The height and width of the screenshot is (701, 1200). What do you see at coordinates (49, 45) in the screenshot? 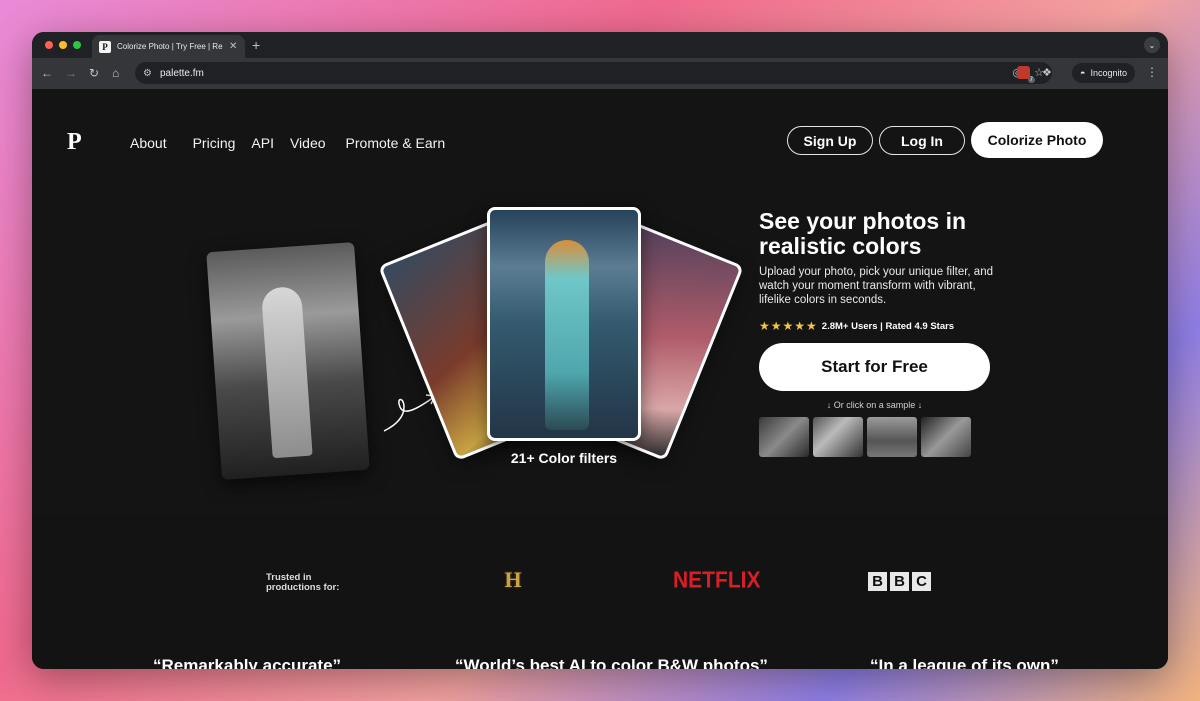
I see `close-window-button` at bounding box center [49, 45].